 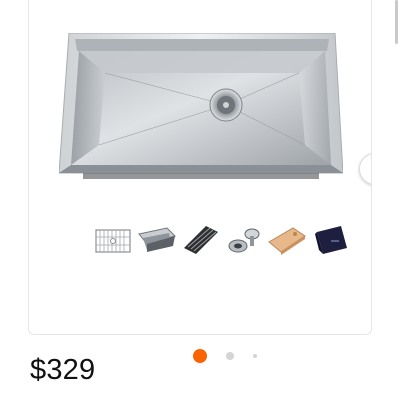 I want to click on cutting-board-icon, so click(x=287, y=241).